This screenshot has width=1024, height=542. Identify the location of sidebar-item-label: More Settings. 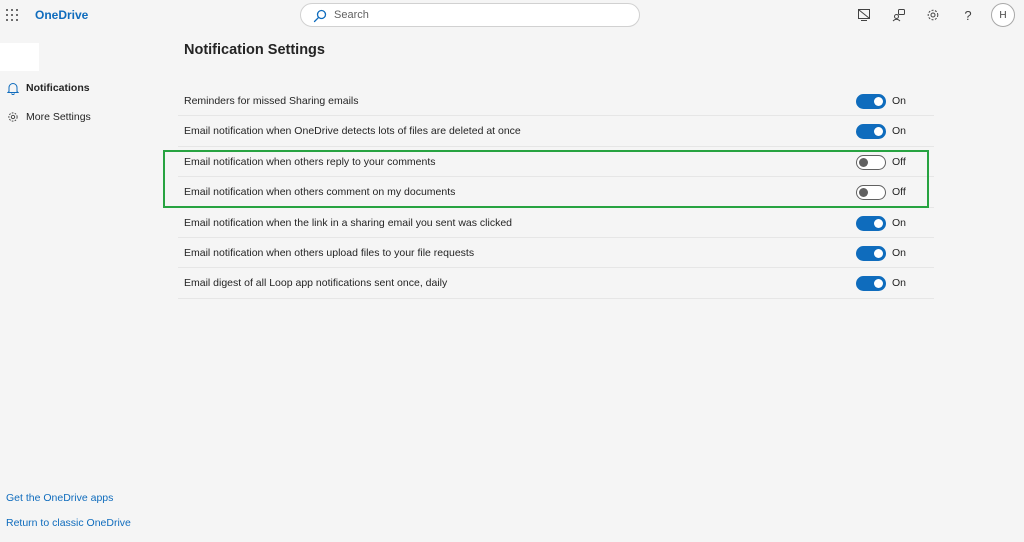
(58, 117).